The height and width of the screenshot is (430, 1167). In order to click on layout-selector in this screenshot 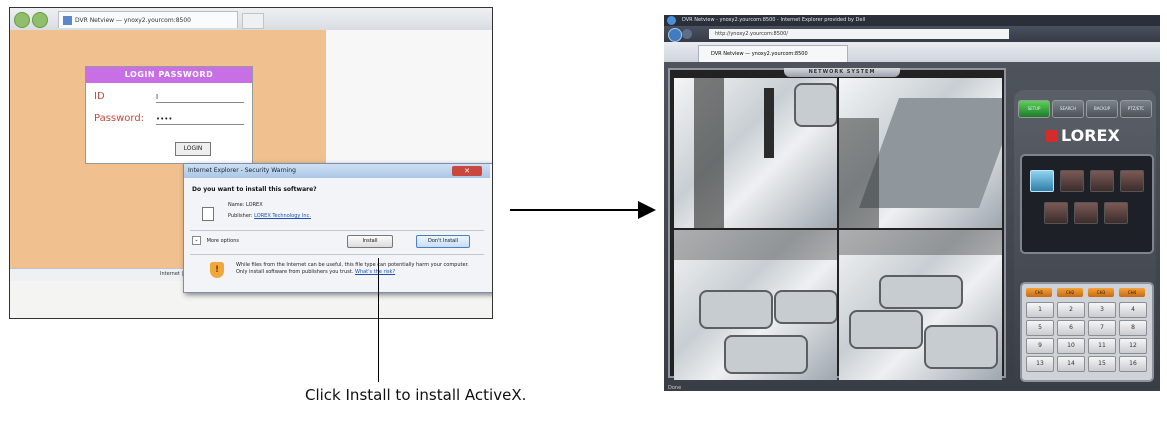, I will do `click(1087, 204)`.